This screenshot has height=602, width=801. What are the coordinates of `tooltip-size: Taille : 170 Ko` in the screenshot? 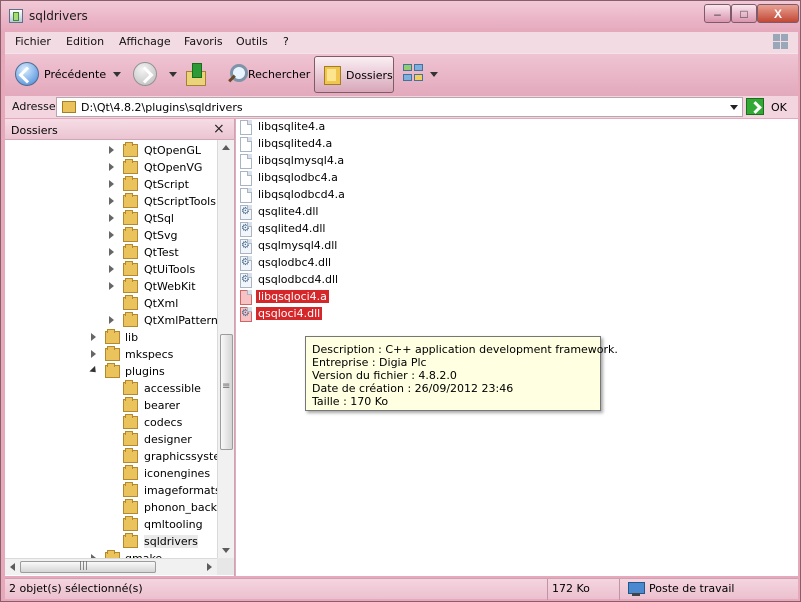 It's located at (350, 401).